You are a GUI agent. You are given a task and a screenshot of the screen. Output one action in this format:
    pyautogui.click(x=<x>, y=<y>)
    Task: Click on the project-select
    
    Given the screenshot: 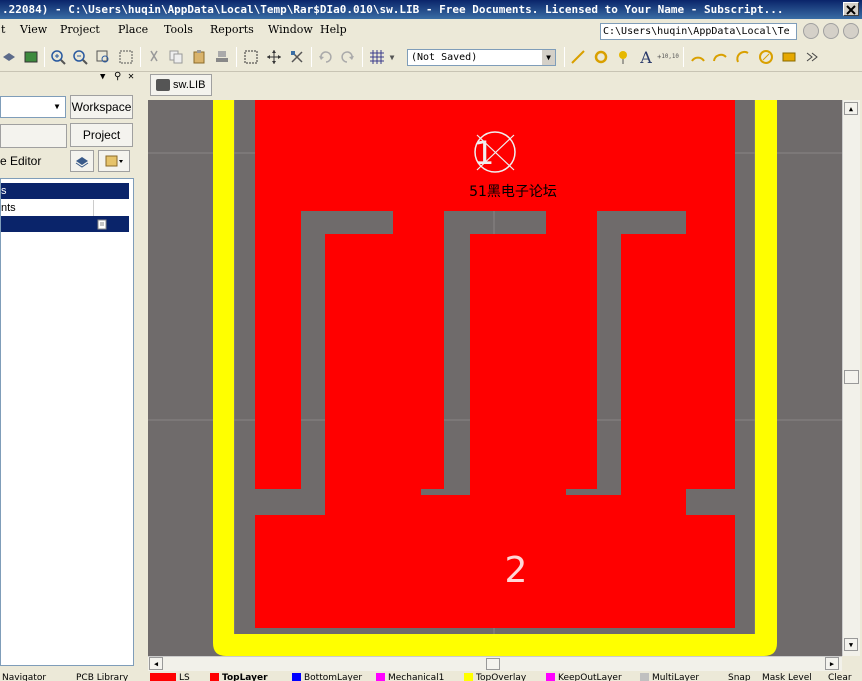 What is the action you would take?
    pyautogui.click(x=33, y=136)
    